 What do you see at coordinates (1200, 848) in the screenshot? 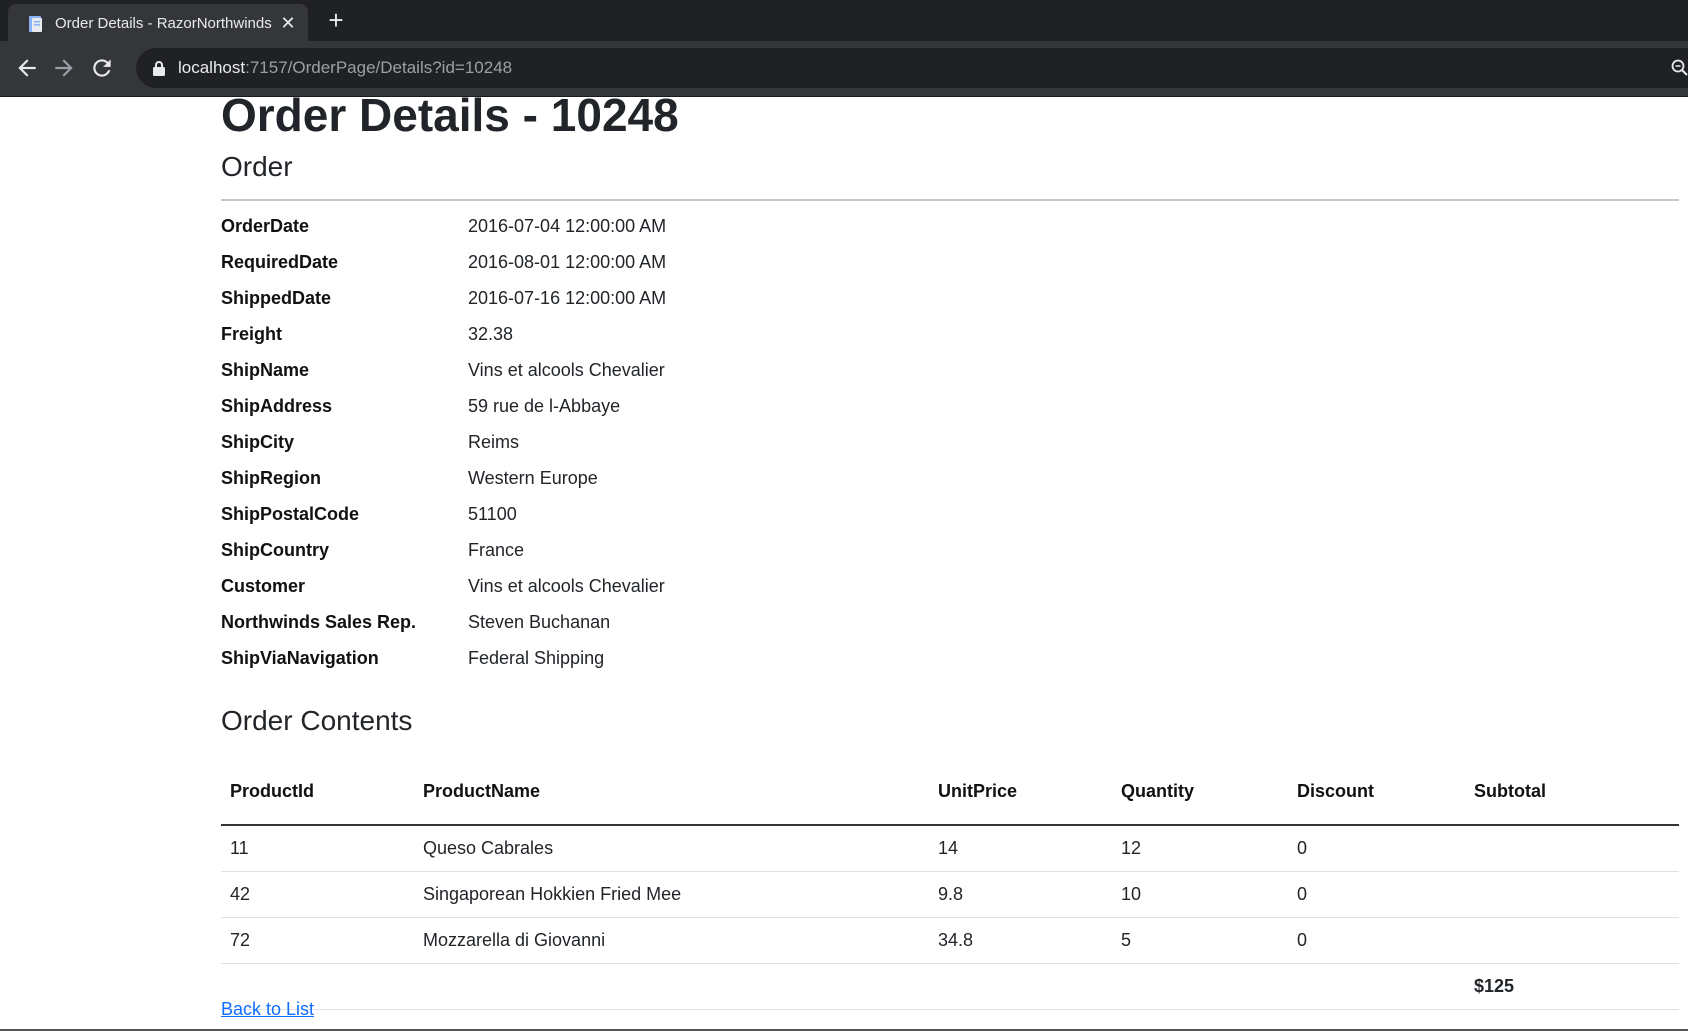
I see `cell-quantity: 12` at bounding box center [1200, 848].